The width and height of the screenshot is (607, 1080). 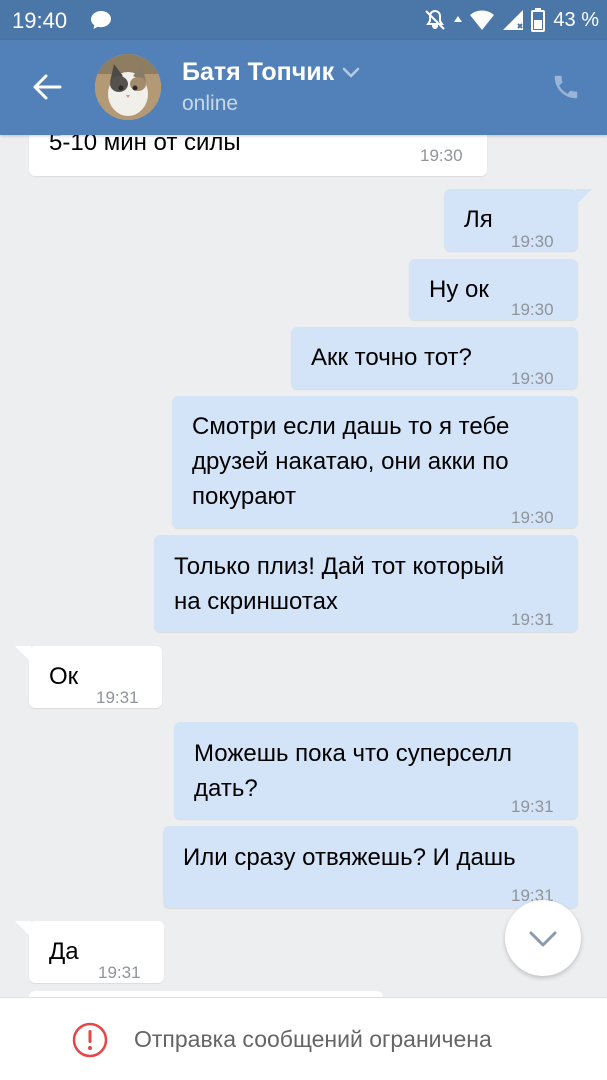 What do you see at coordinates (566, 87) in the screenshot?
I see `phone-icon` at bounding box center [566, 87].